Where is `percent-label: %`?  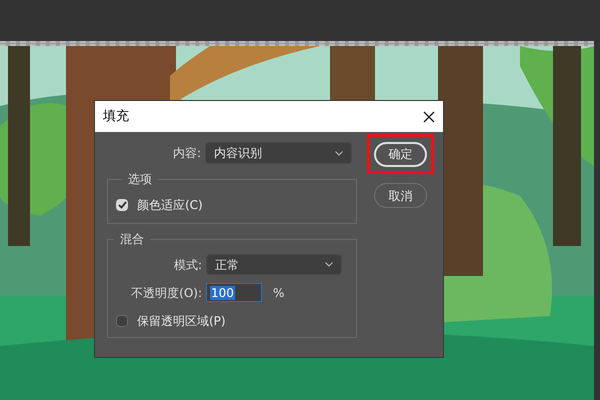
percent-label: % is located at coordinates (278, 293).